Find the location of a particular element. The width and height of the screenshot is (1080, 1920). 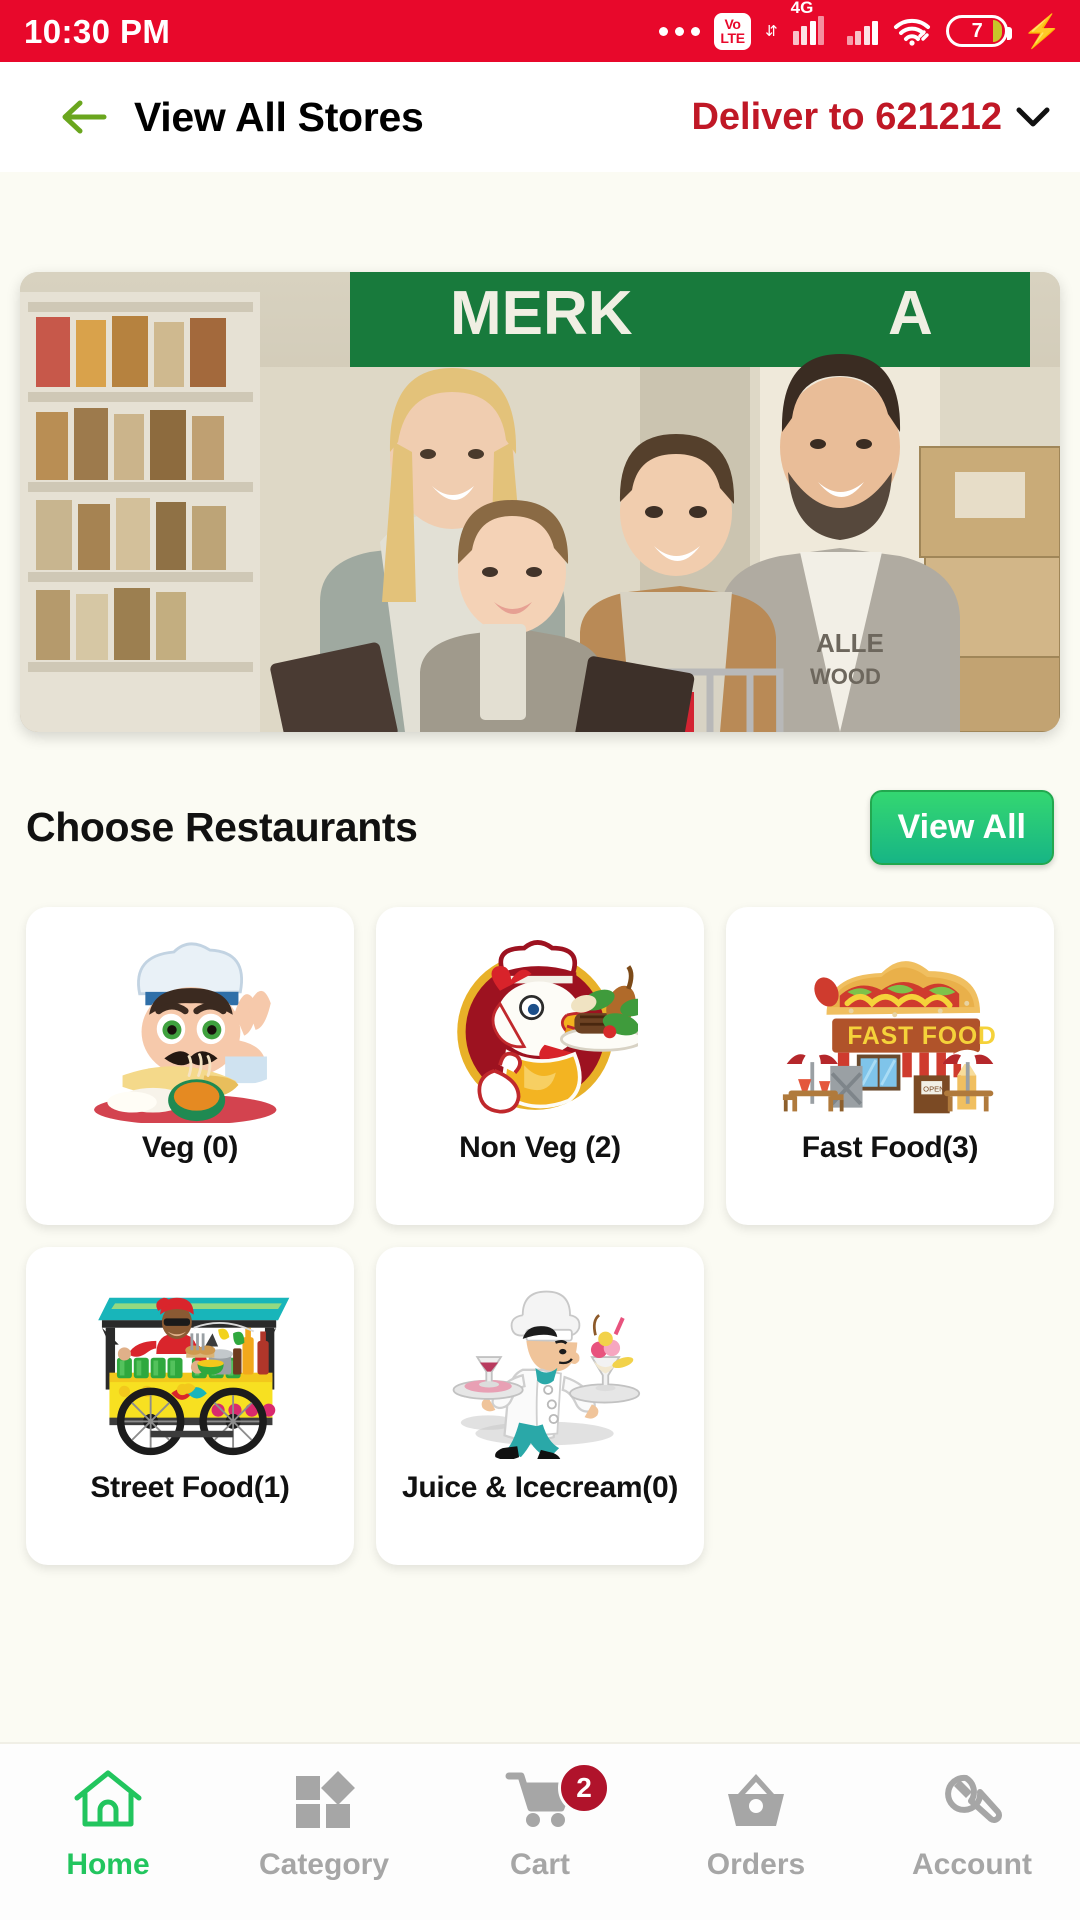

status-icons: Vo LTE ⇵ 4G 7 ⚡ is located at coordinates (860, 25).